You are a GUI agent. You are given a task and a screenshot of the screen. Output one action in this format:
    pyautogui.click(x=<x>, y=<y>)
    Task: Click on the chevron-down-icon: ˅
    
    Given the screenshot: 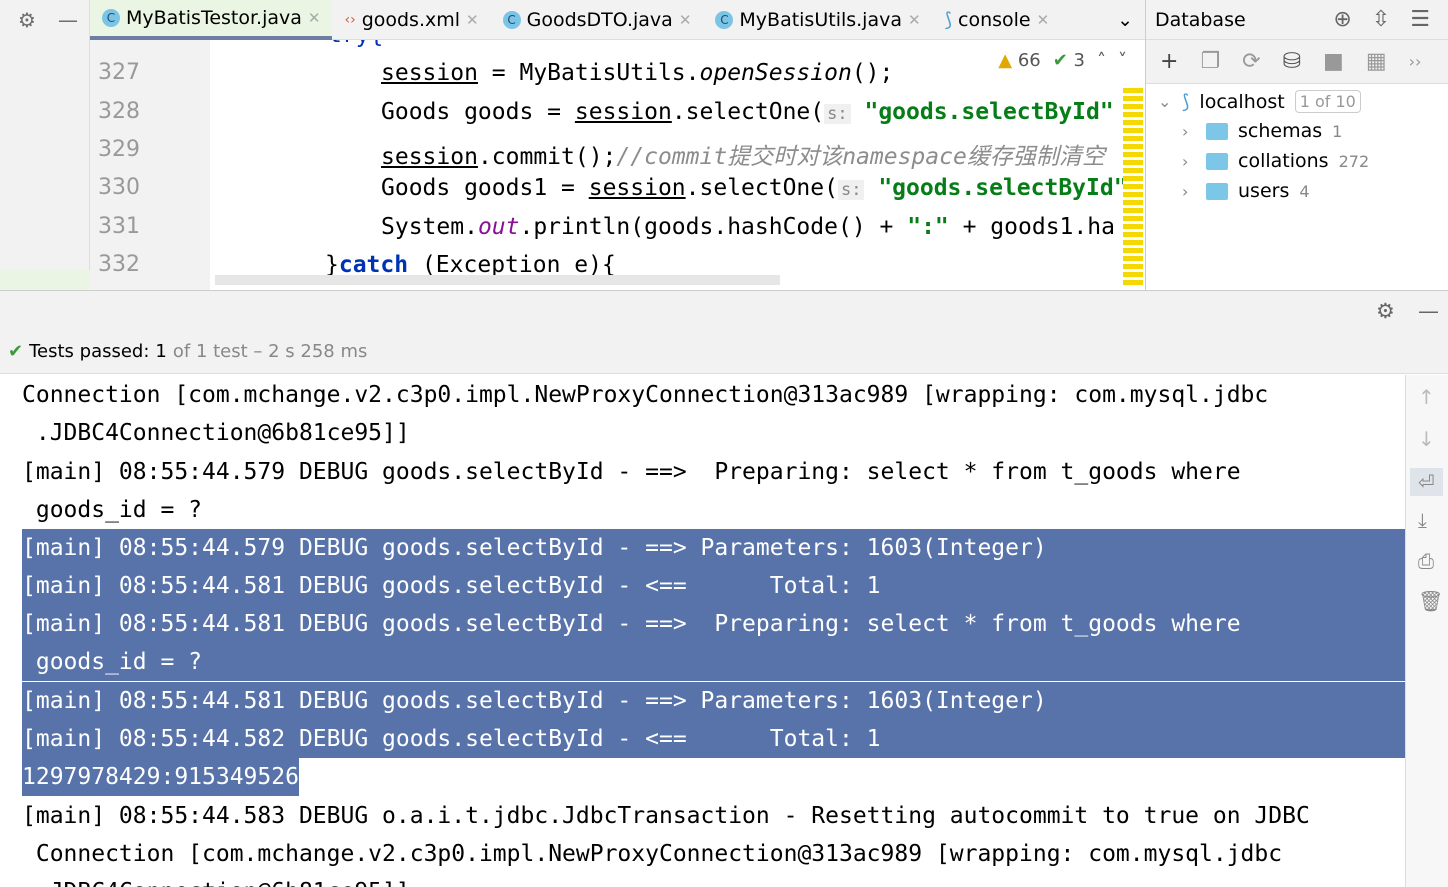 What is the action you would take?
    pyautogui.click(x=1122, y=60)
    